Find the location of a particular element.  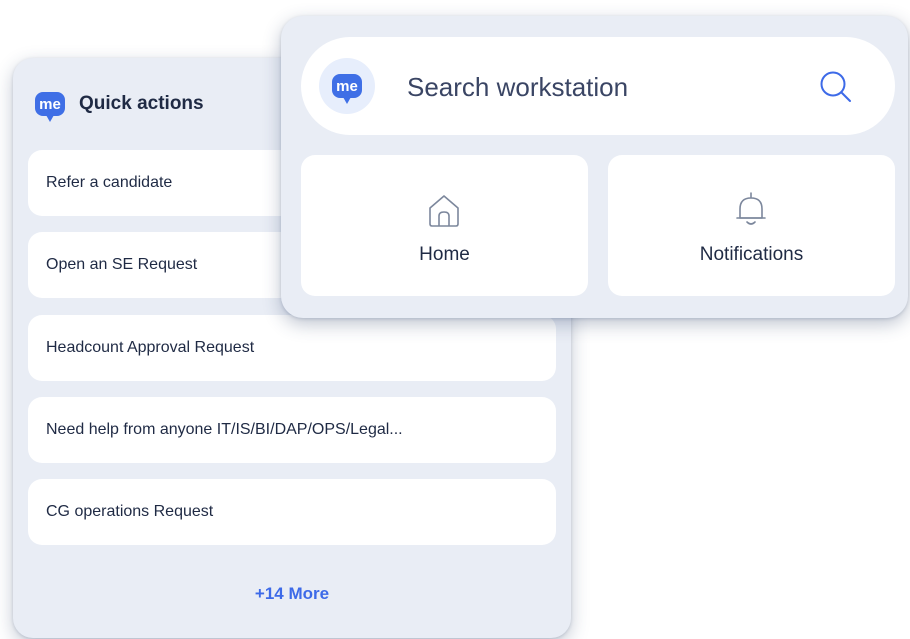

search-logo: me is located at coordinates (347, 86).